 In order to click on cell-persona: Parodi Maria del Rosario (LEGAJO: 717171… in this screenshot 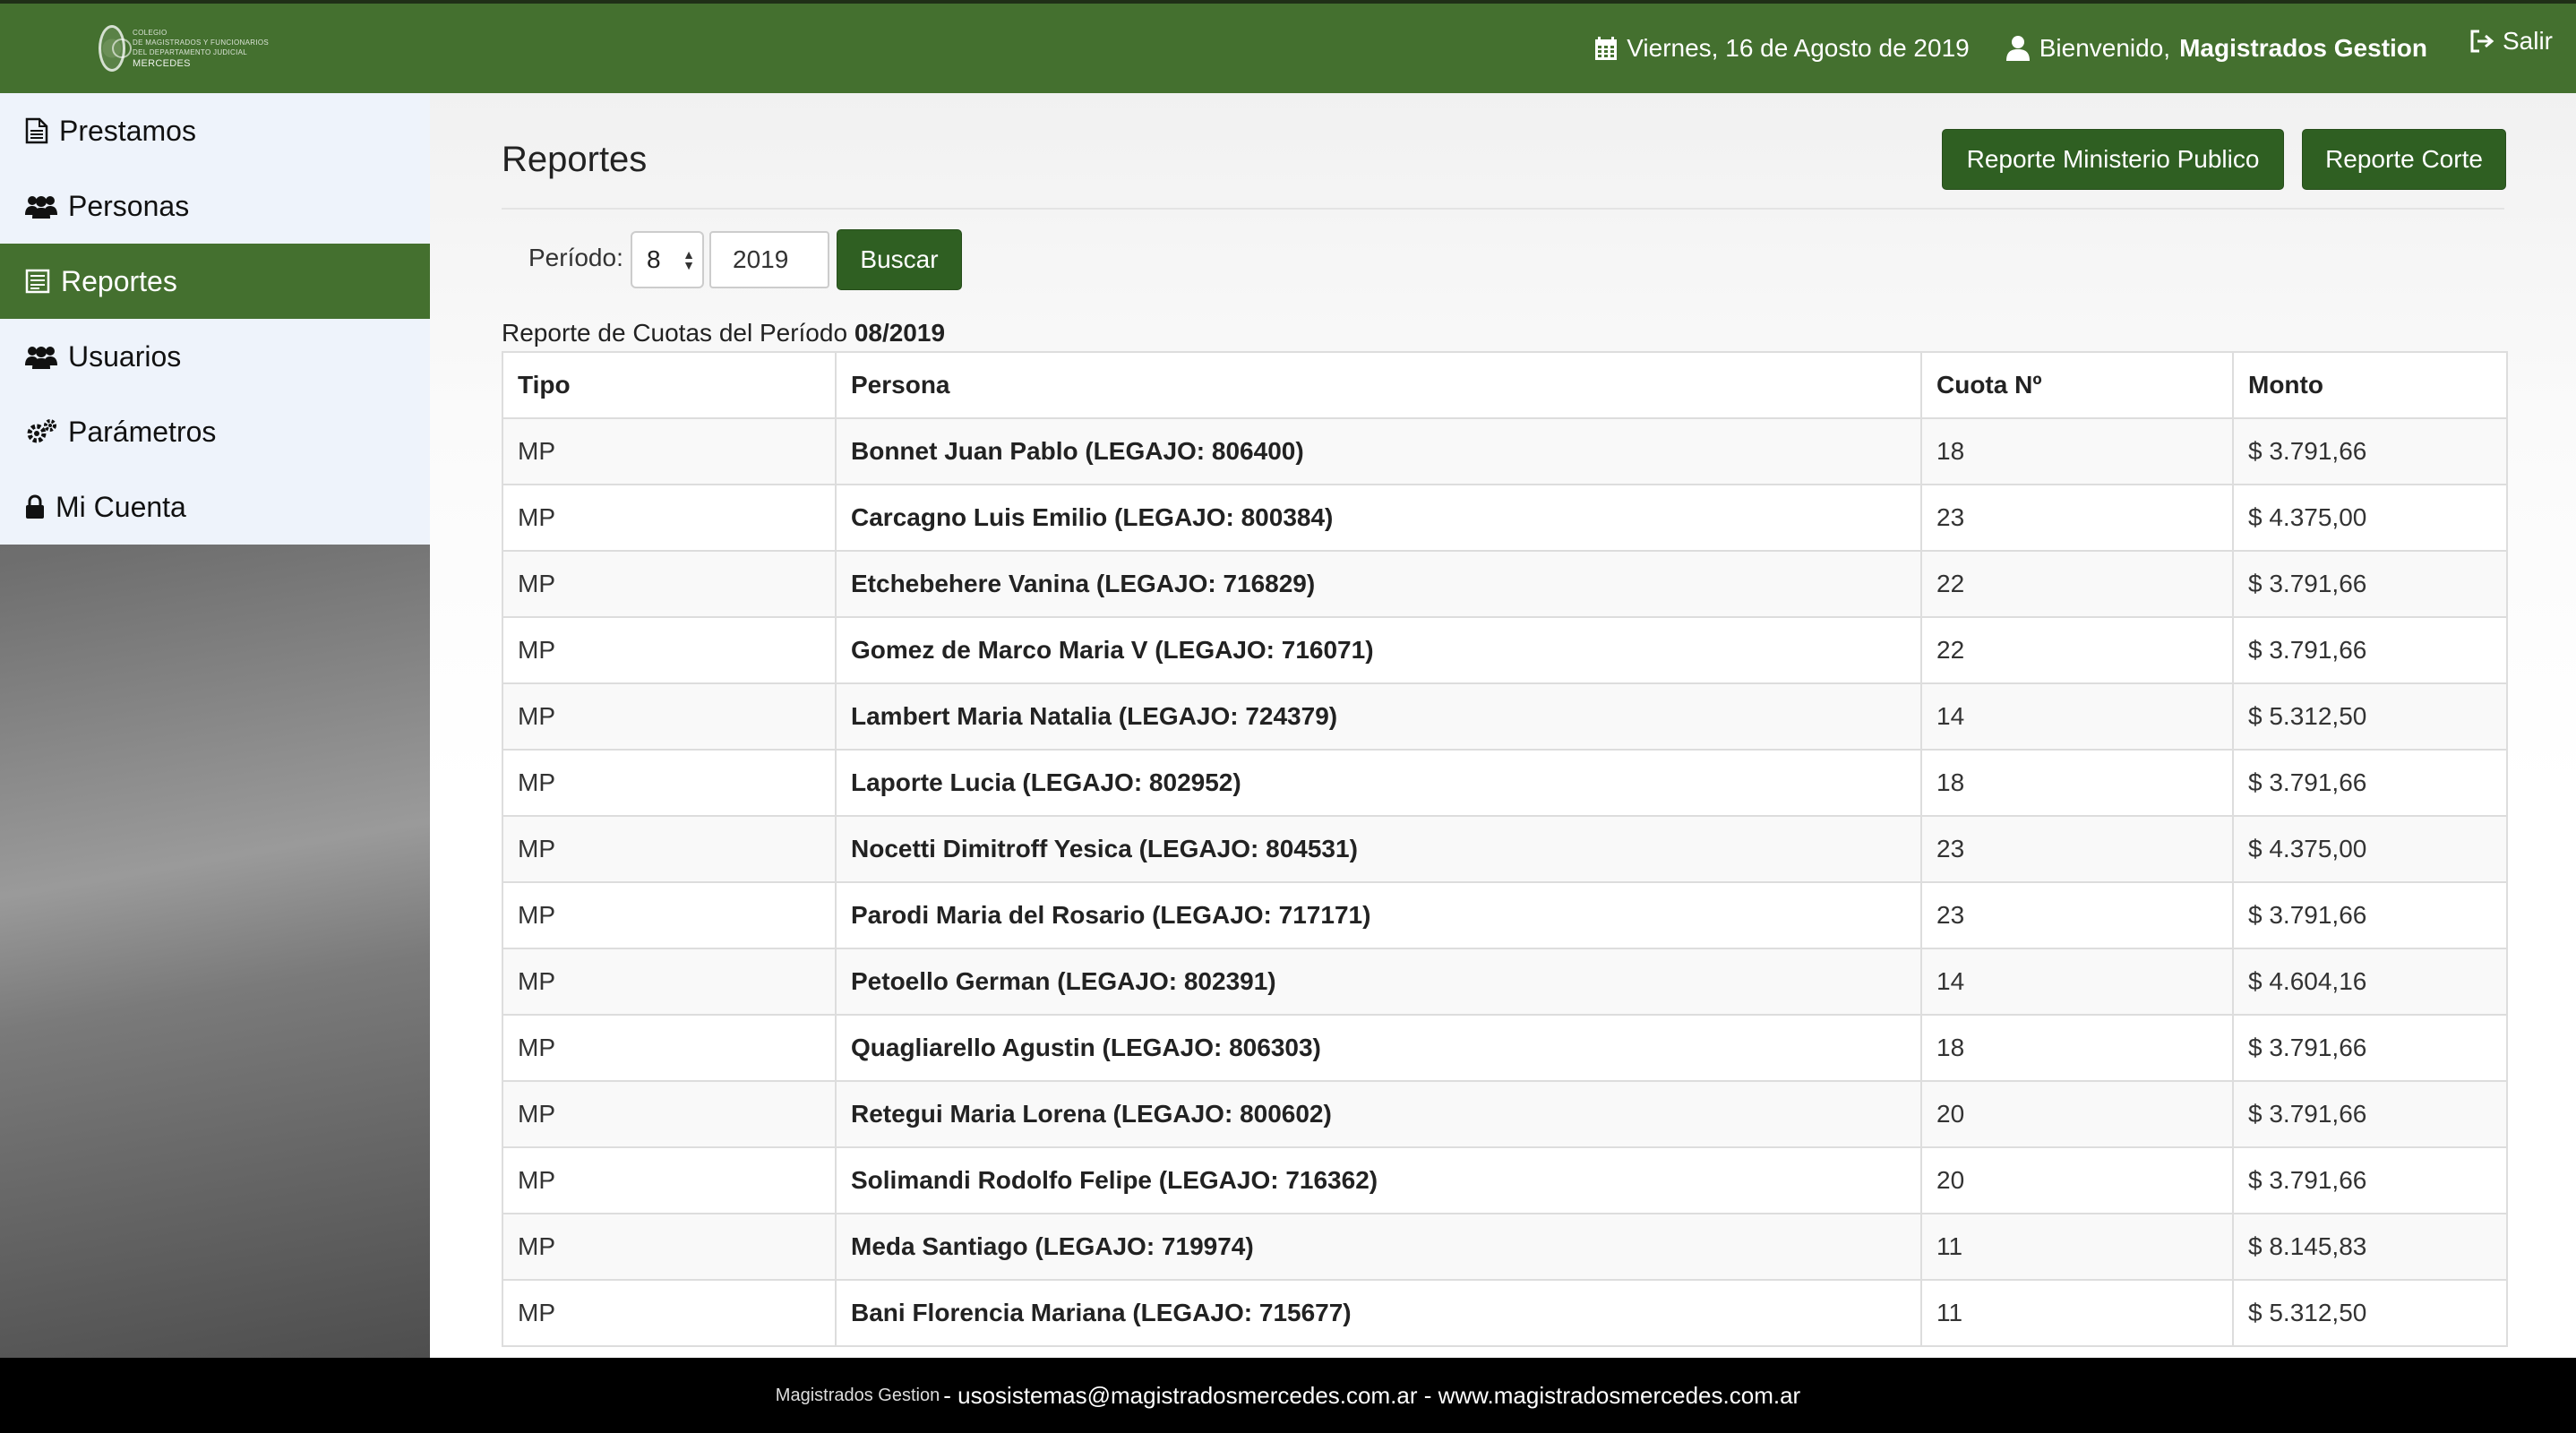, I will do `click(1378, 915)`.